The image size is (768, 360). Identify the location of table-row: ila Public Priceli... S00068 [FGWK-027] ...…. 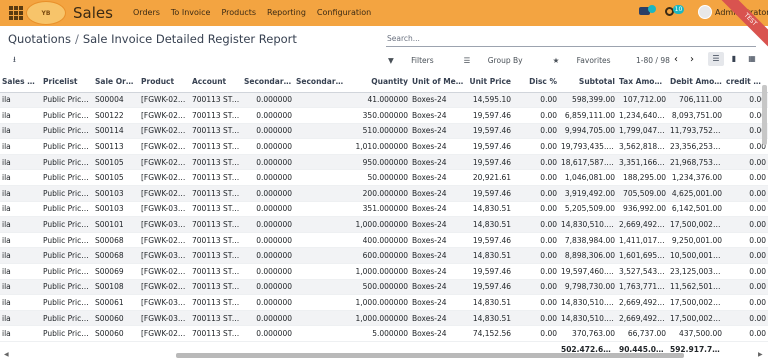
(384, 240).